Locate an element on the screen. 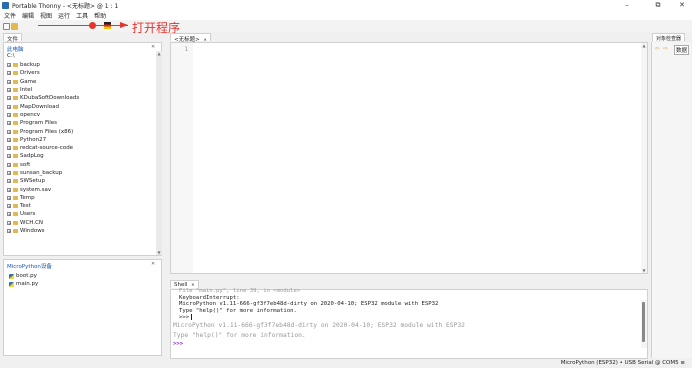  editor-scroll-up-icon: ▲ is located at coordinates (644, 45).